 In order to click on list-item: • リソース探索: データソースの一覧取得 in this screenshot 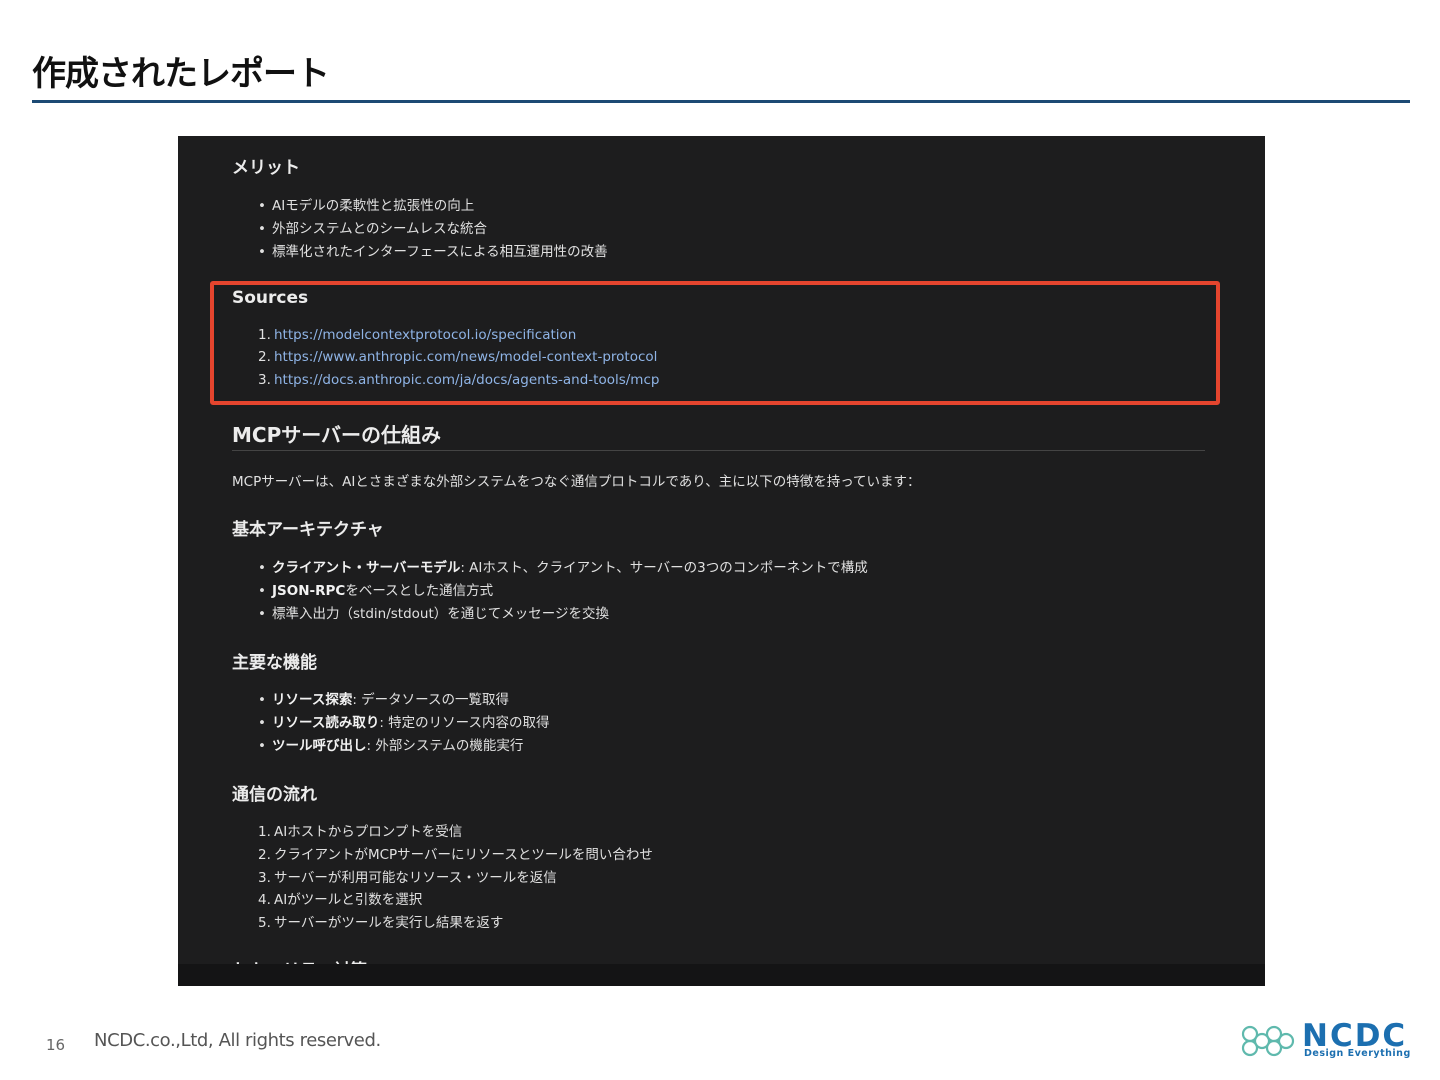, I will do `click(383, 700)`.